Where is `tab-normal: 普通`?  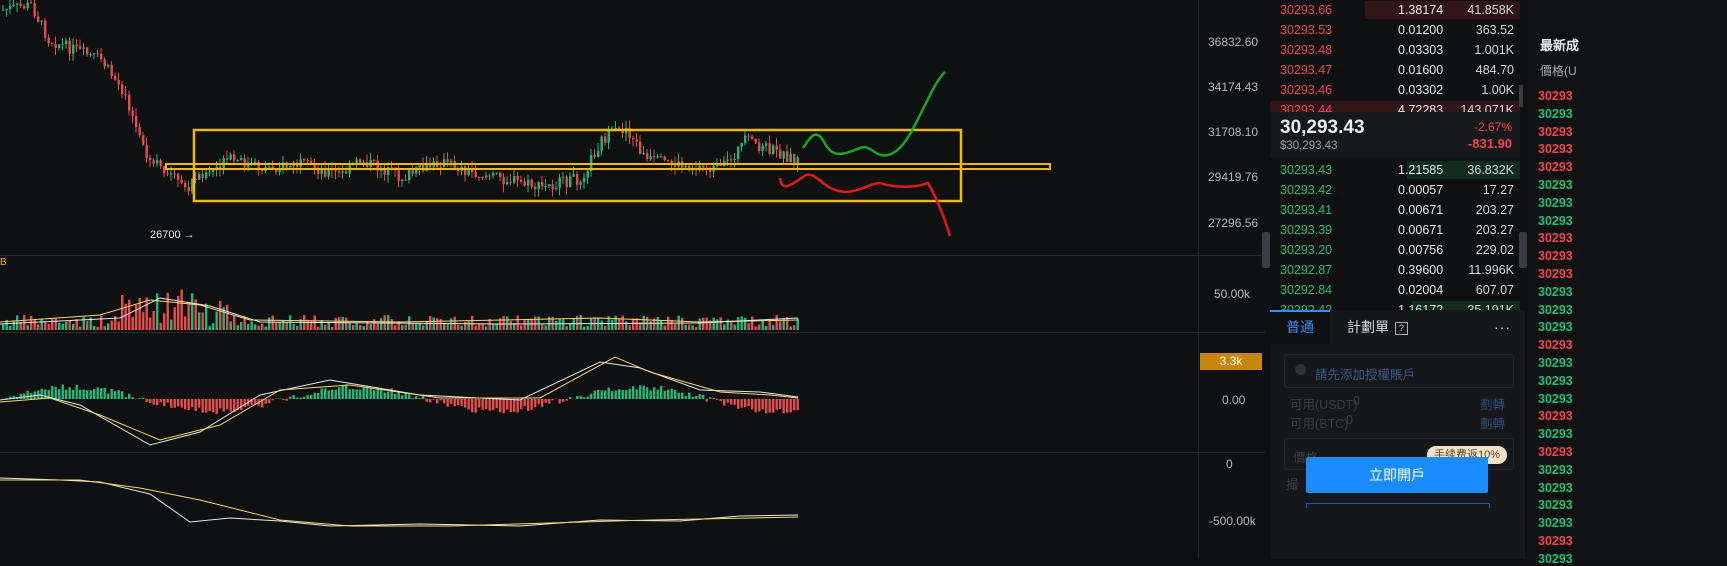
tab-normal: 普通 is located at coordinates (1300, 327).